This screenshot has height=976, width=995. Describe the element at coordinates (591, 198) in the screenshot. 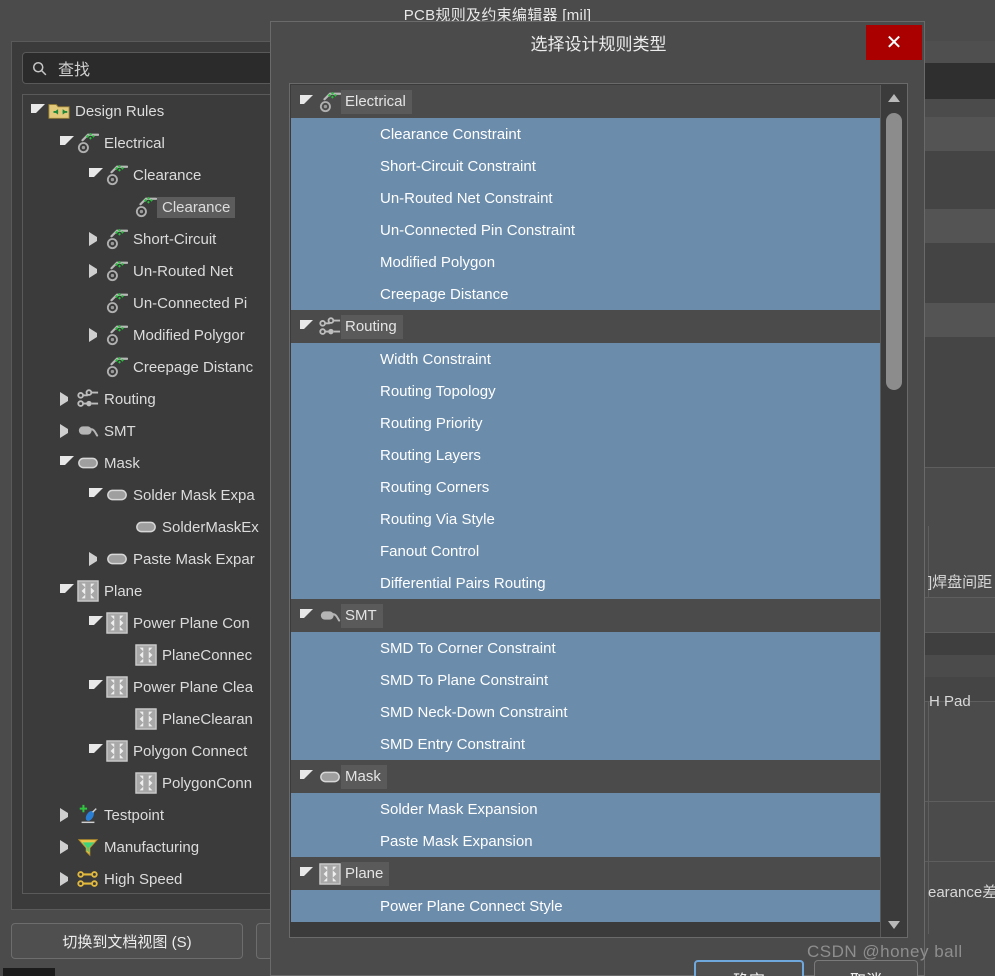

I see `rule-type-item: Un-Routed Net Constraint` at that location.